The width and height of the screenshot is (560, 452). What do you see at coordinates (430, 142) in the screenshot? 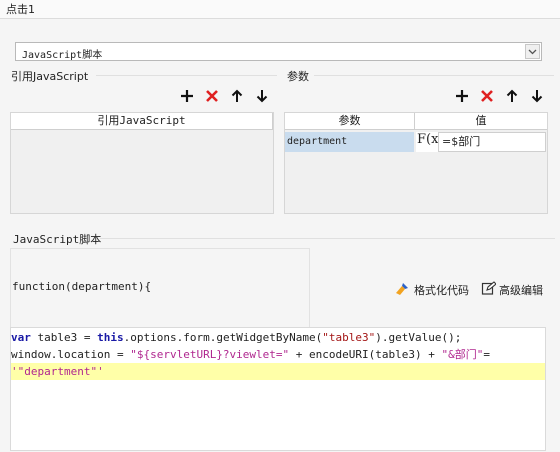
I see `formula-button: F(x)` at bounding box center [430, 142].